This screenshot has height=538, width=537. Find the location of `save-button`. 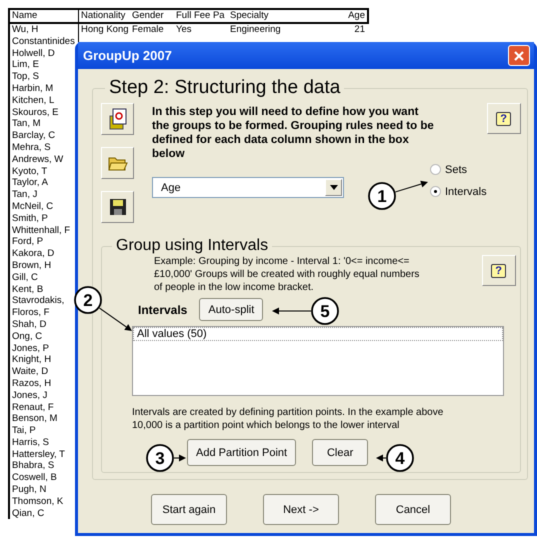

save-button is located at coordinates (117, 207).